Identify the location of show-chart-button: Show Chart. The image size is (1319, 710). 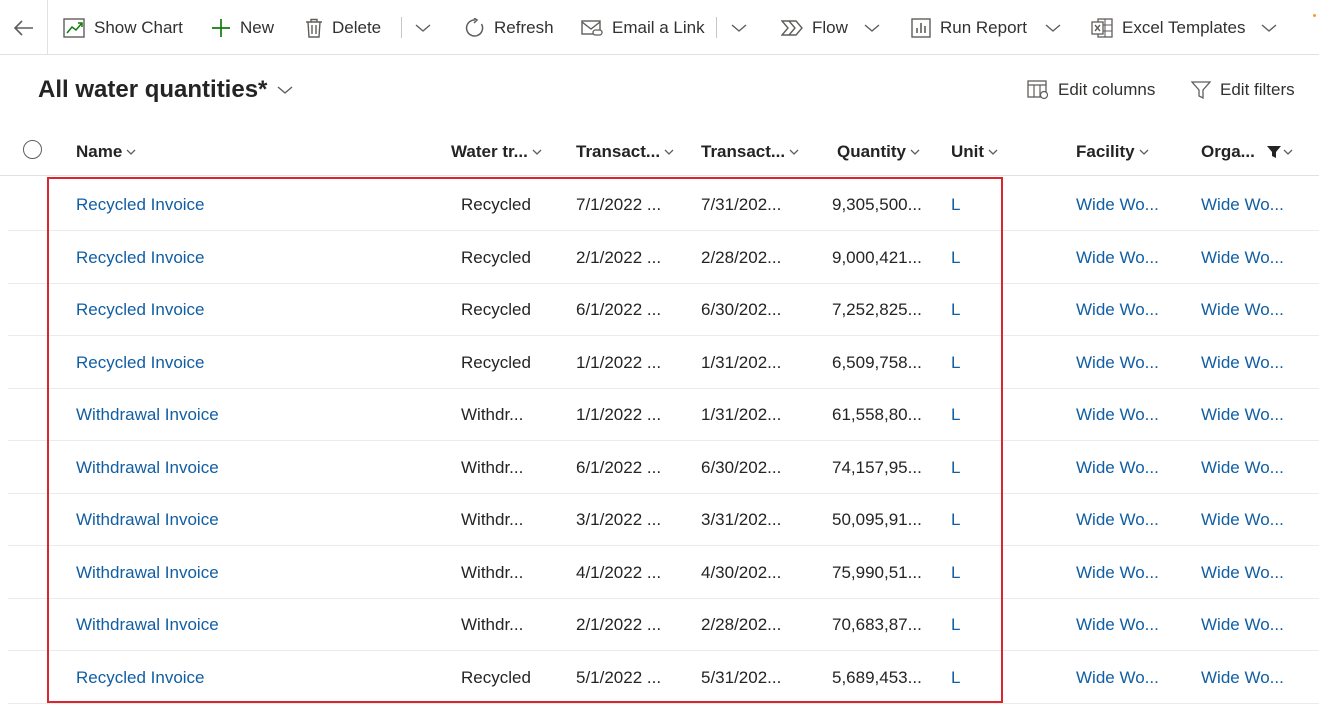
(123, 27).